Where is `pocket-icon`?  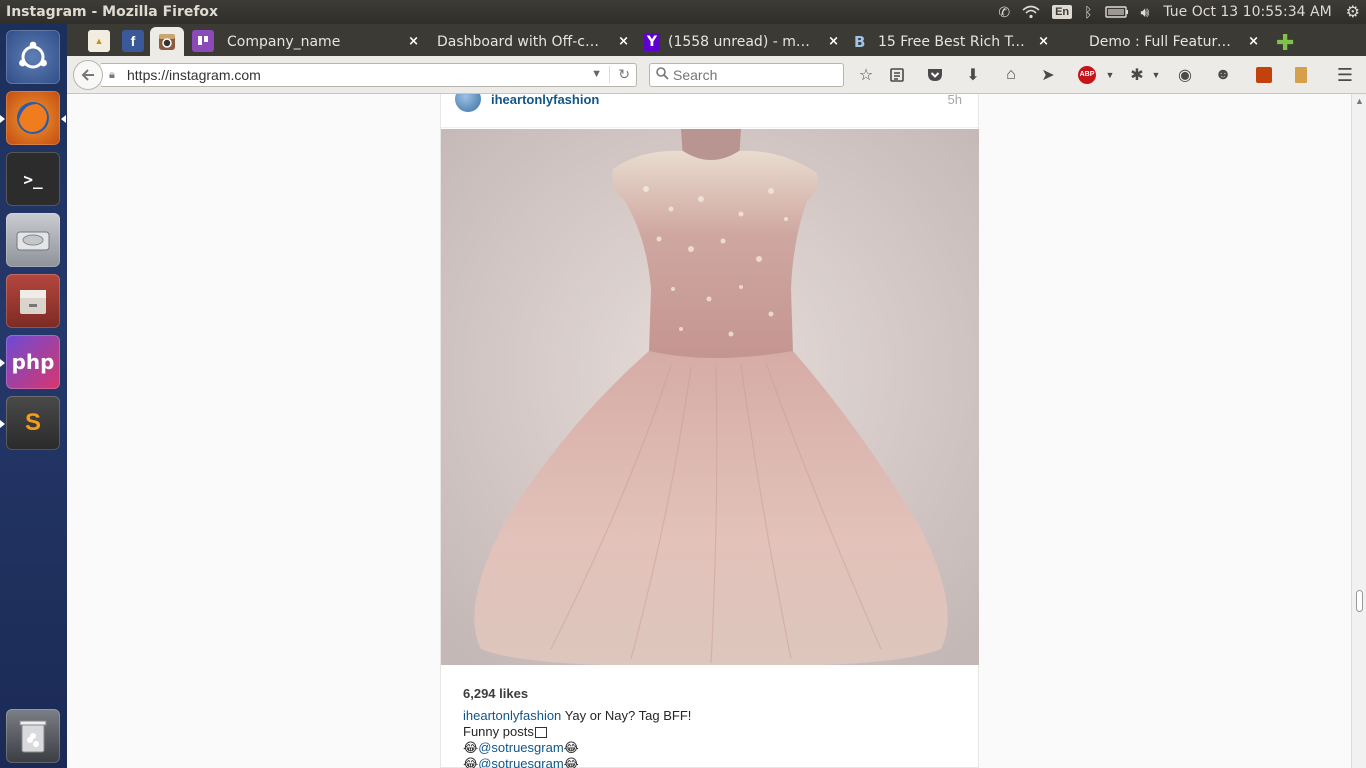 pocket-icon is located at coordinates (935, 75).